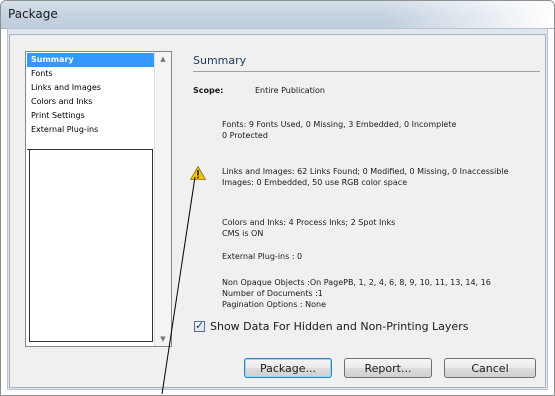 This screenshot has width=555, height=396. Describe the element at coordinates (366, 71) in the screenshot. I see `heading-divider` at that location.